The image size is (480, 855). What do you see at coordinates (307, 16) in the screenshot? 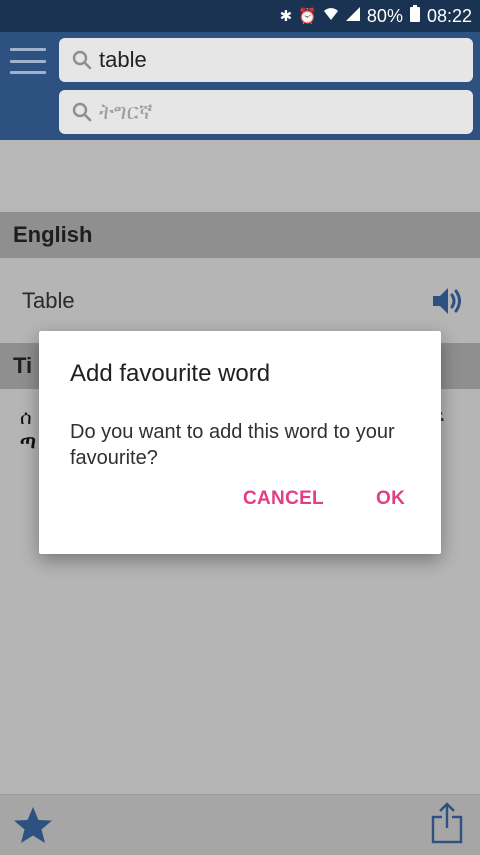
I see `alarm-icon: ⏰` at bounding box center [307, 16].